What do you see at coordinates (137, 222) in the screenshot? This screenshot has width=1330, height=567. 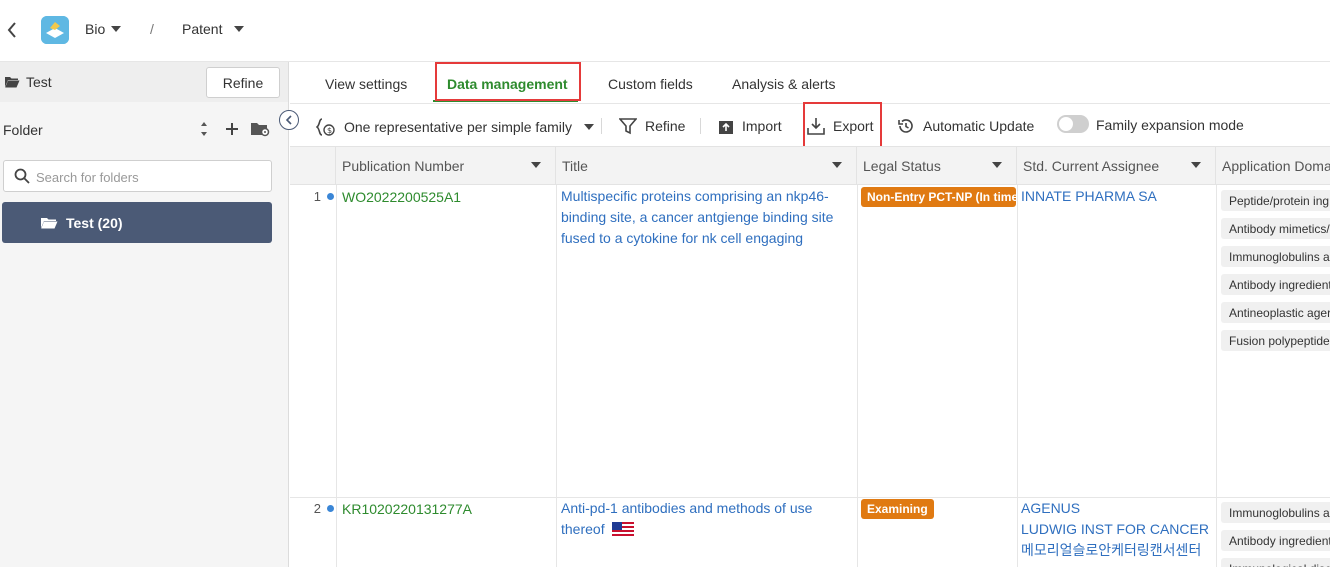 I see `folder-item-test: Test (20)` at bounding box center [137, 222].